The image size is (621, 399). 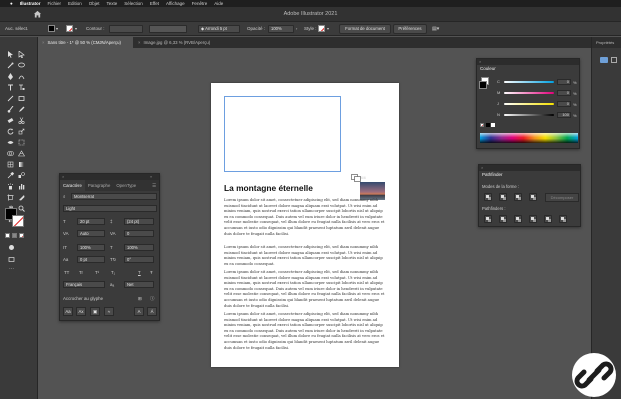 I want to click on channel-m-field: 0, so click(x=564, y=93).